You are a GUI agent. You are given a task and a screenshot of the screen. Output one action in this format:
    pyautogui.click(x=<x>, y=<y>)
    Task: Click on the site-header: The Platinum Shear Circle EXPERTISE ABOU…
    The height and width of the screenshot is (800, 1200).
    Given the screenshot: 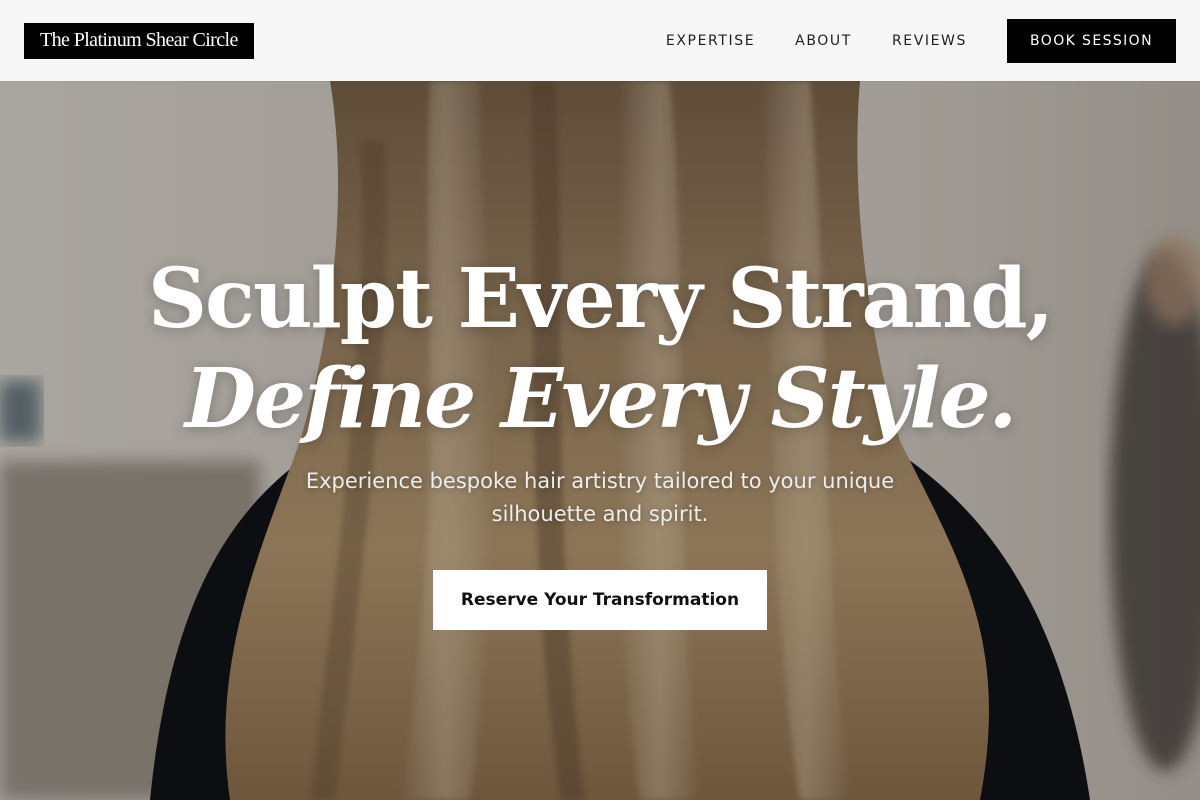 What is the action you would take?
    pyautogui.click(x=600, y=40)
    